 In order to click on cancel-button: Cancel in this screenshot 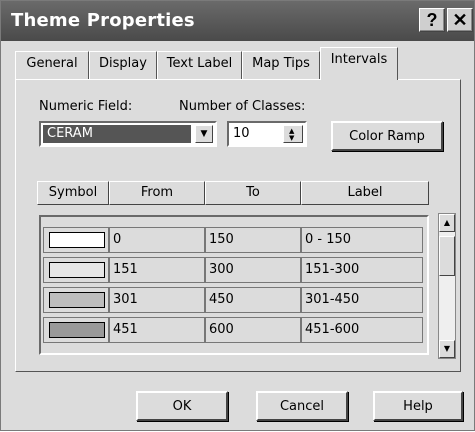, I will do `click(302, 406)`.